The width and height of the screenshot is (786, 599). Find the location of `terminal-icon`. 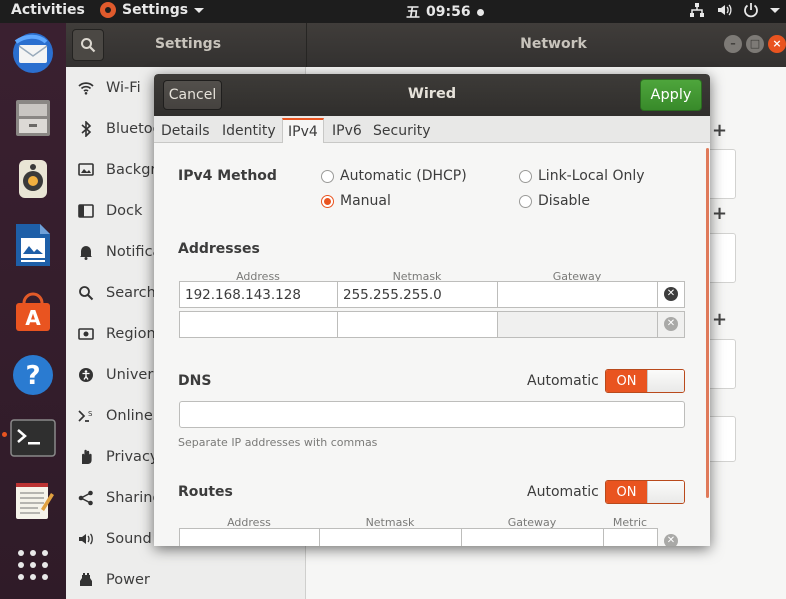

terminal-icon is located at coordinates (33, 438).